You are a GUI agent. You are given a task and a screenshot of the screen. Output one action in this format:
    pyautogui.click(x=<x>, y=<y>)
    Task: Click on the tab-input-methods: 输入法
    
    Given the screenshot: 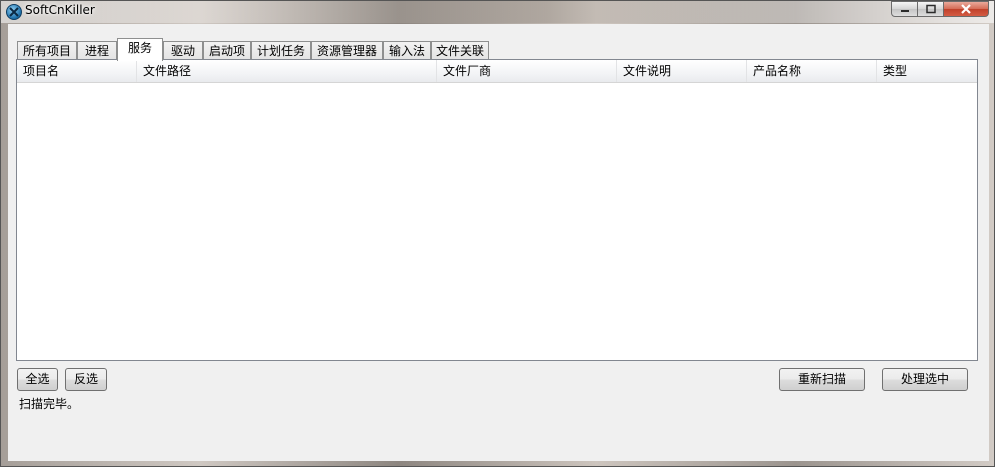 What is the action you would take?
    pyautogui.click(x=407, y=50)
    